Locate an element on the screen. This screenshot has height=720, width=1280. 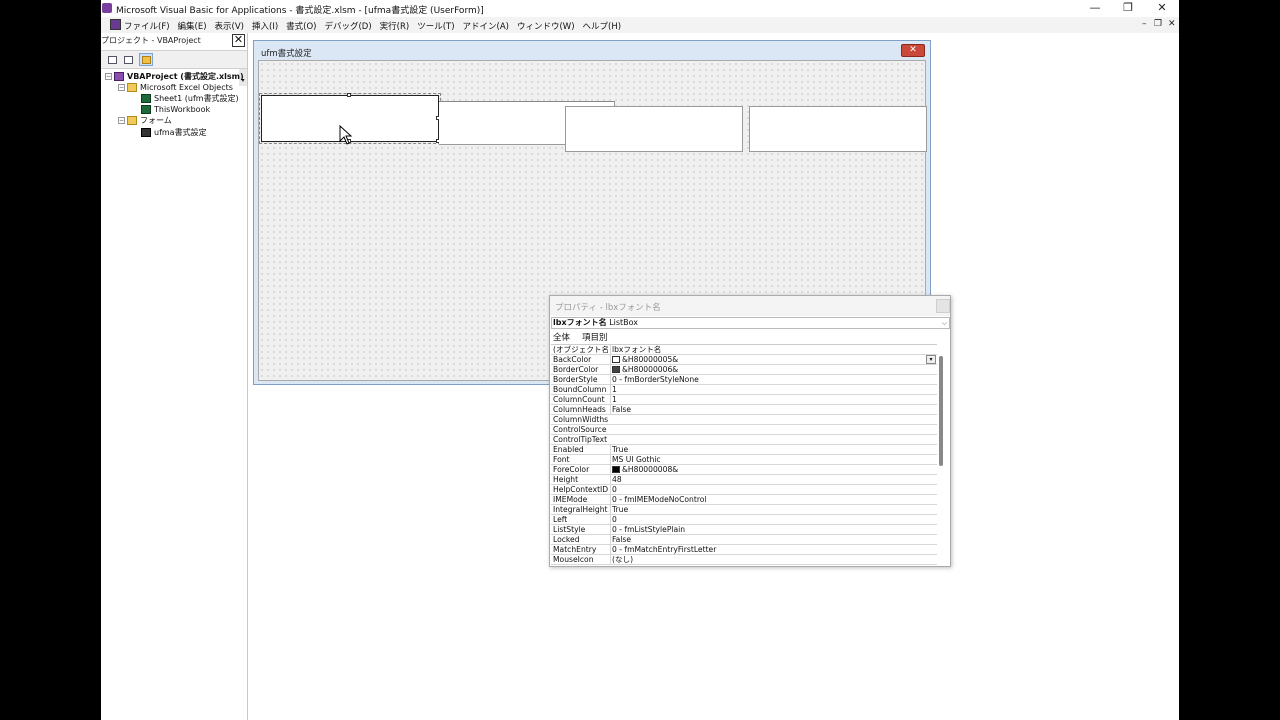
menu-format: 書式(O) is located at coordinates (301, 26).